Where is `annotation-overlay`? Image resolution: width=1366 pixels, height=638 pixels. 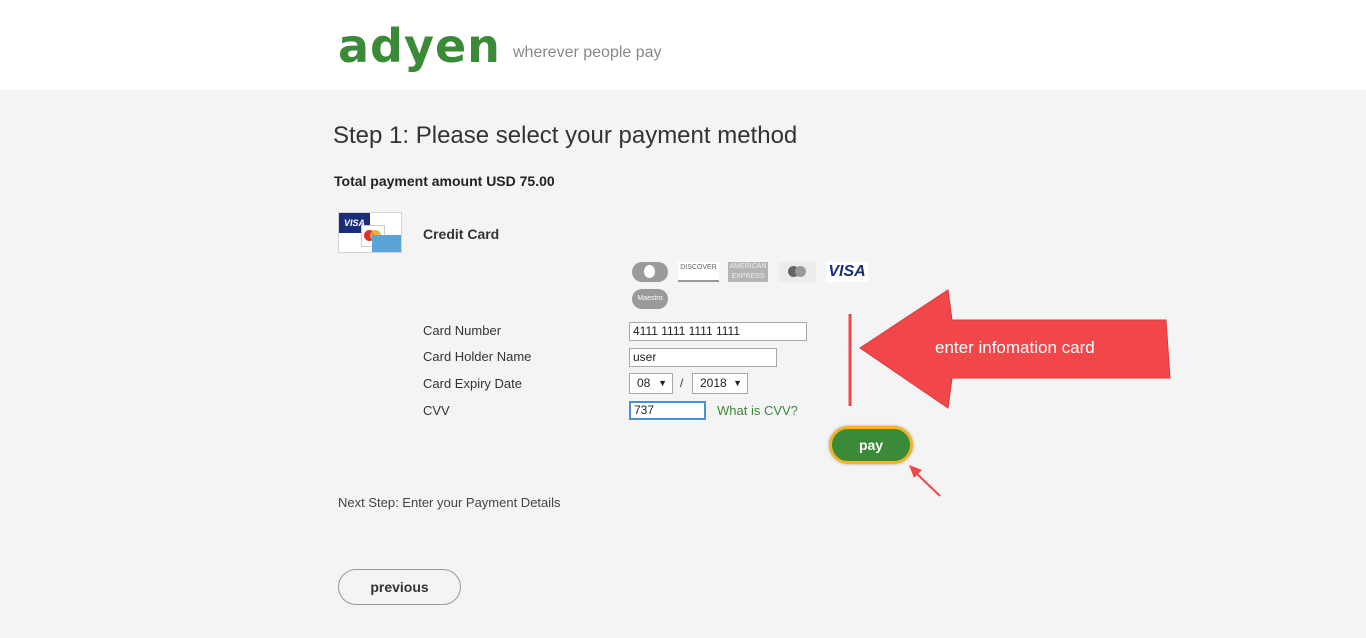 annotation-overlay is located at coordinates (1009, 393).